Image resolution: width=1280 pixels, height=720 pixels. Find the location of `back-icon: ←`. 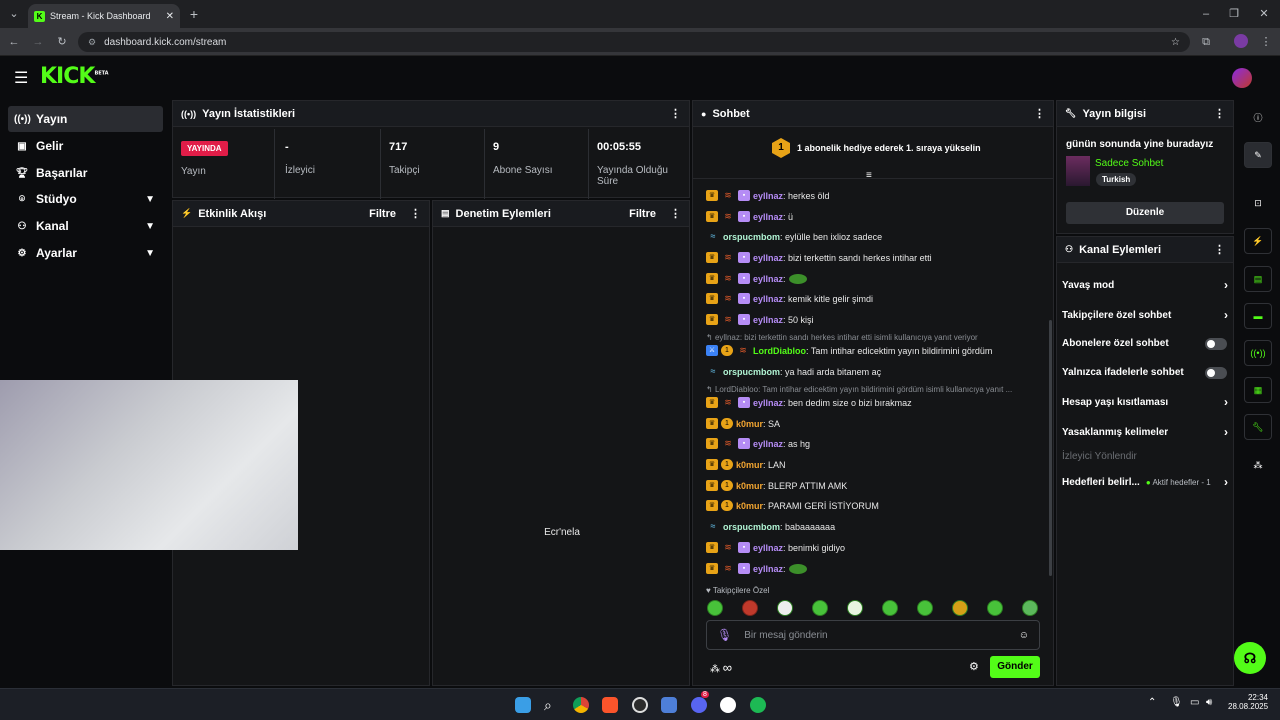

back-icon: ← is located at coordinates (14, 42).